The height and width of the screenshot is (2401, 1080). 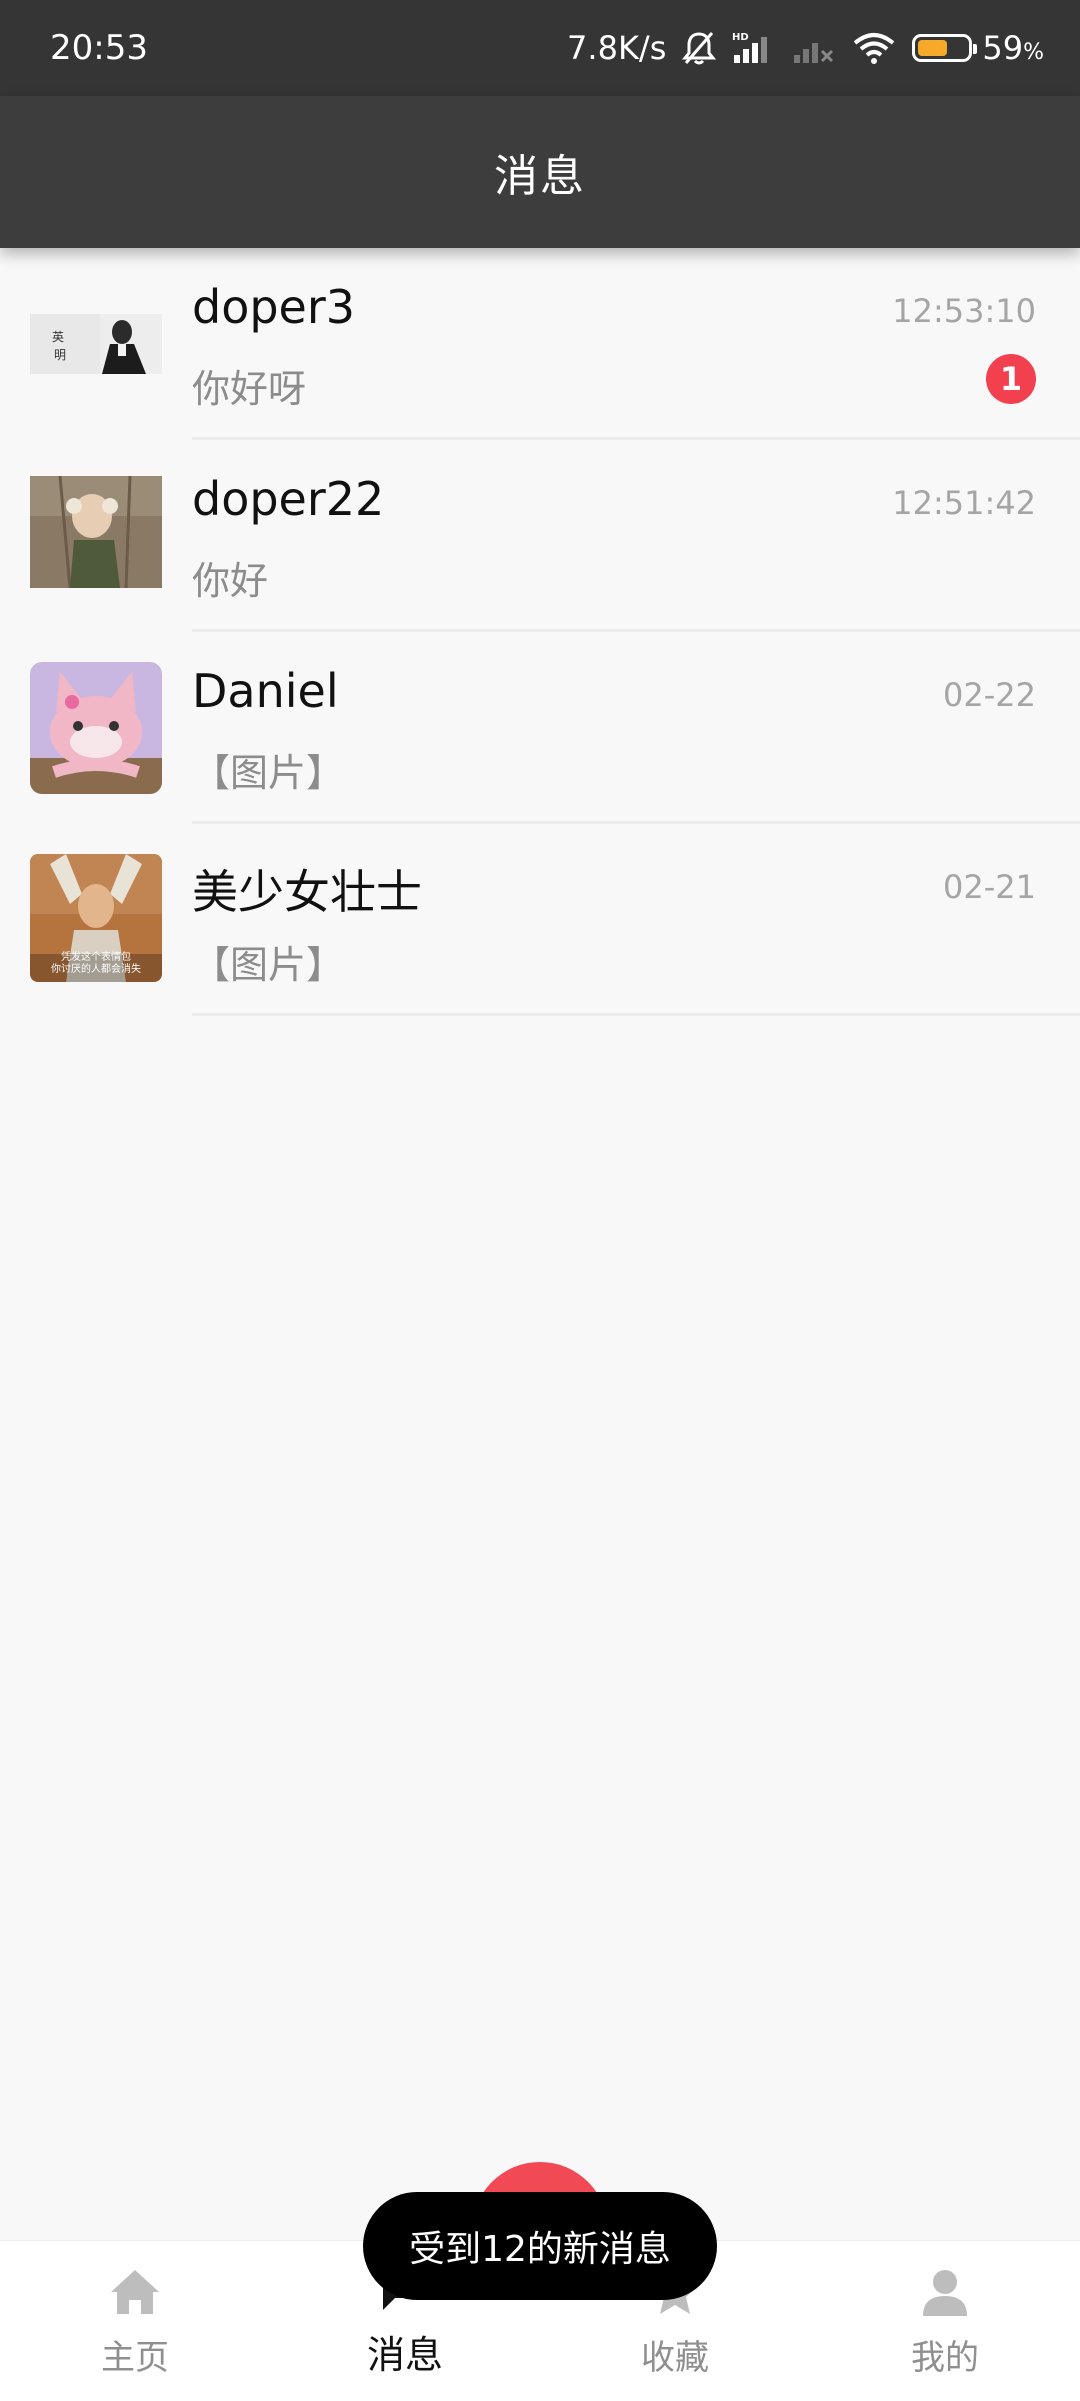 I want to click on network-speed: 7.8K/s, so click(x=617, y=48).